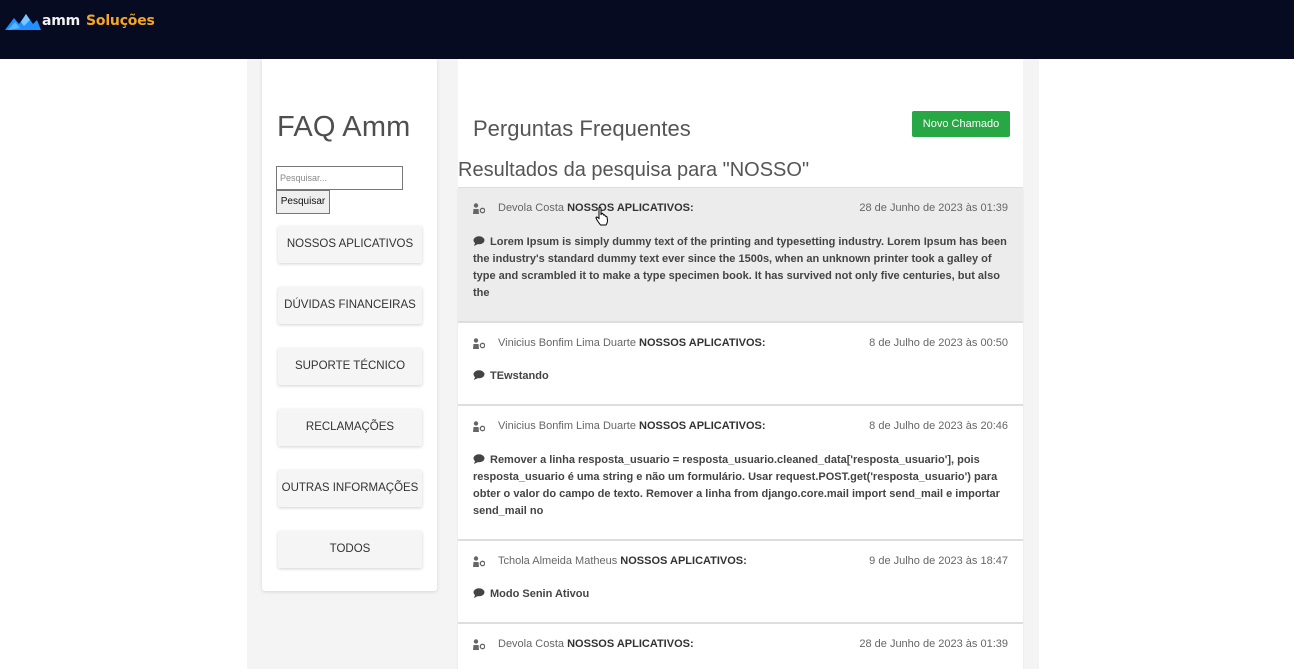 This screenshot has height=669, width=1294. I want to click on category-button-suporte-tecnico: SUPORTE TÉCNICO, so click(350, 366).